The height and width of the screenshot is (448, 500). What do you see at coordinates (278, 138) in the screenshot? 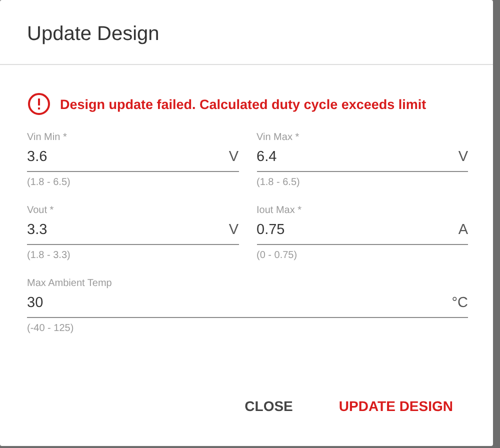
I see `field-label: Vin Max *` at bounding box center [278, 138].